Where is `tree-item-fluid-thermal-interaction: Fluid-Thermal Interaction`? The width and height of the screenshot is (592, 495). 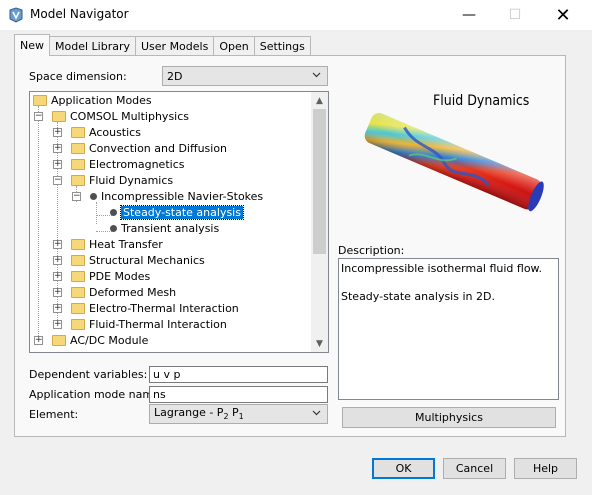 tree-item-fluid-thermal-interaction: Fluid-Thermal Interaction is located at coordinates (149, 324).